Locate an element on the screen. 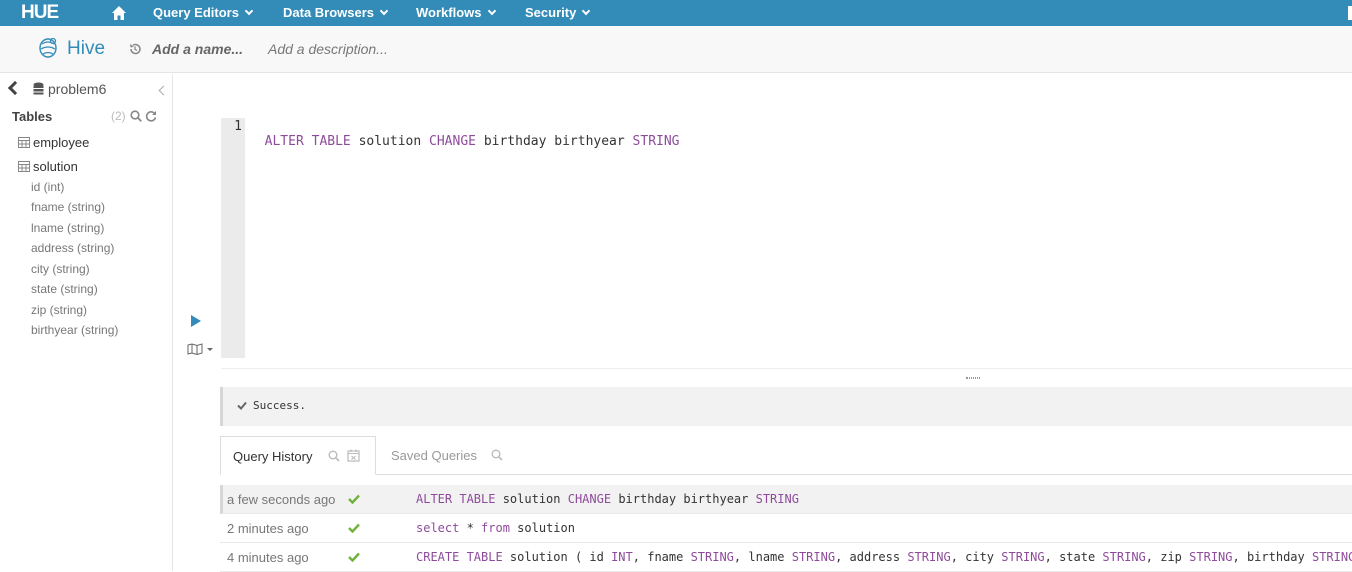 The width and height of the screenshot is (1352, 572). table-item-employee: employee is located at coordinates (53, 142).